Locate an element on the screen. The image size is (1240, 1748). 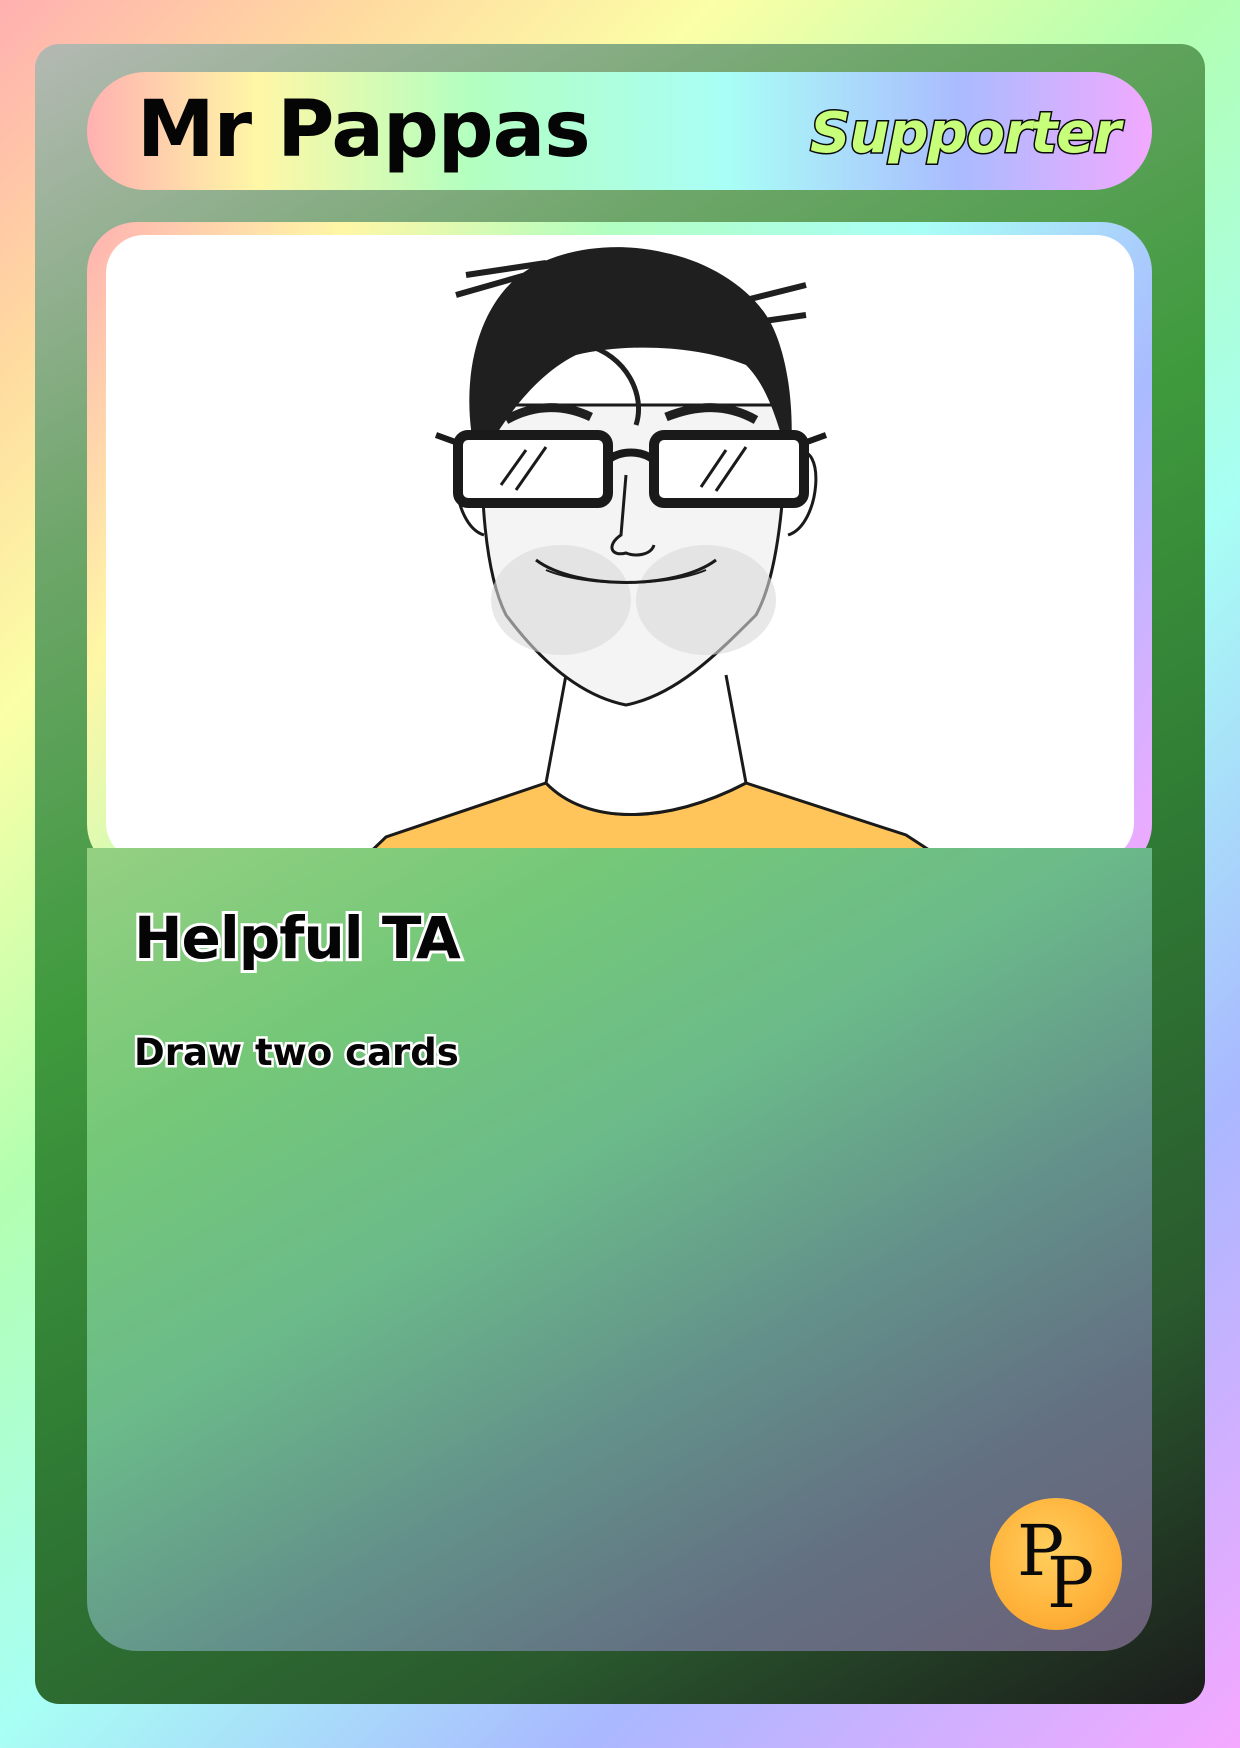
logo-letter-2: P is located at coordinates (1071, 1583).